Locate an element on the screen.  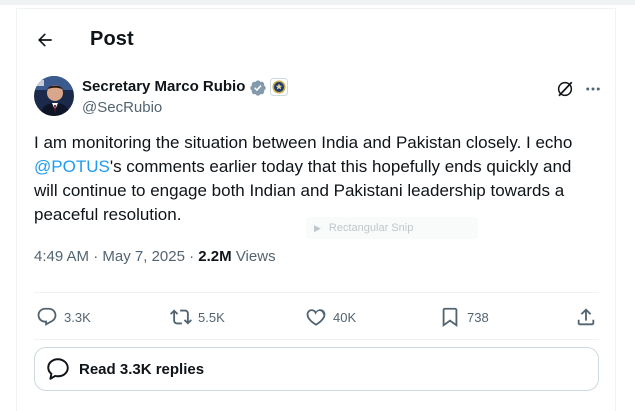
page-title: Post is located at coordinates (112, 39).